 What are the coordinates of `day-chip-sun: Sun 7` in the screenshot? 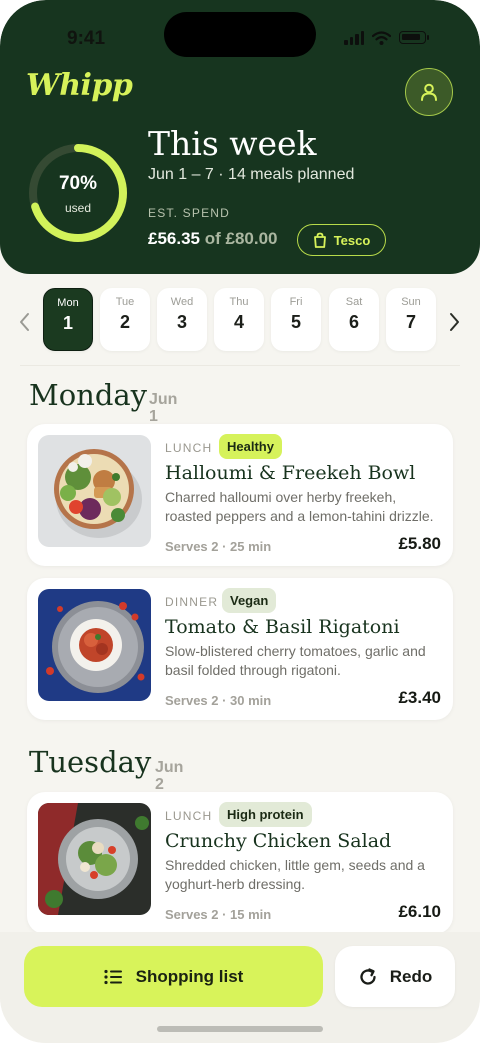 It's located at (411, 319).